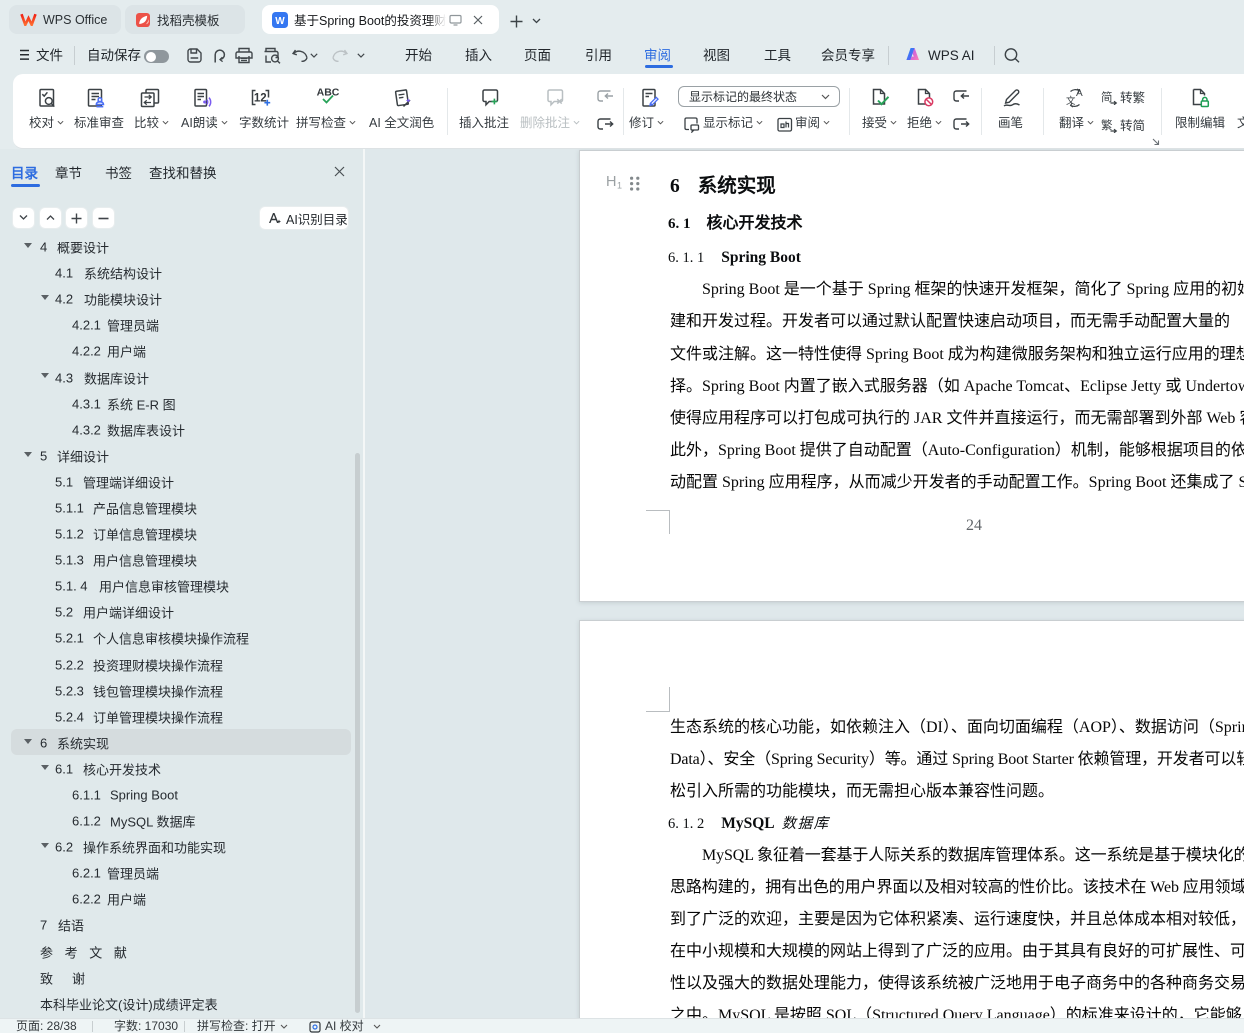  I want to click on svg-text: 繁, so click(1107, 125).